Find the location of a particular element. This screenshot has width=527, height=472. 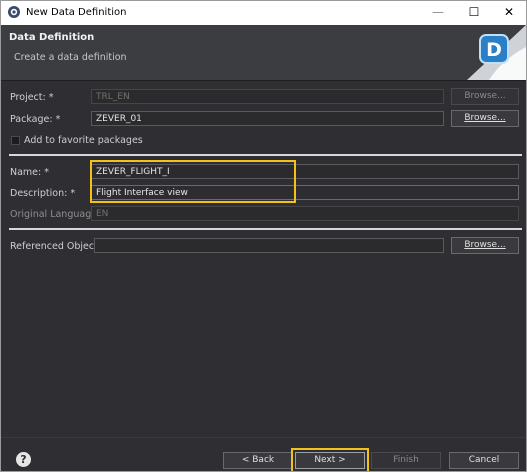

back-button: < Back is located at coordinates (258, 460).